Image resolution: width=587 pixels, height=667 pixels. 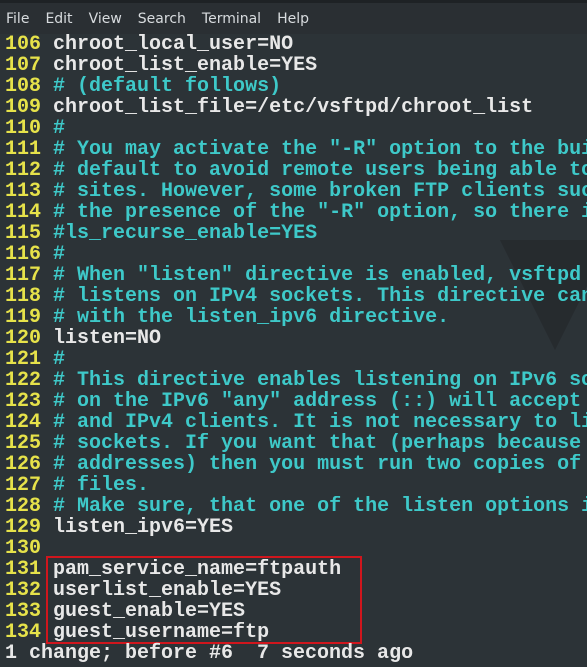 I want to click on menu-bar: File Edit View Search Terminal Help, so click(x=293, y=17).